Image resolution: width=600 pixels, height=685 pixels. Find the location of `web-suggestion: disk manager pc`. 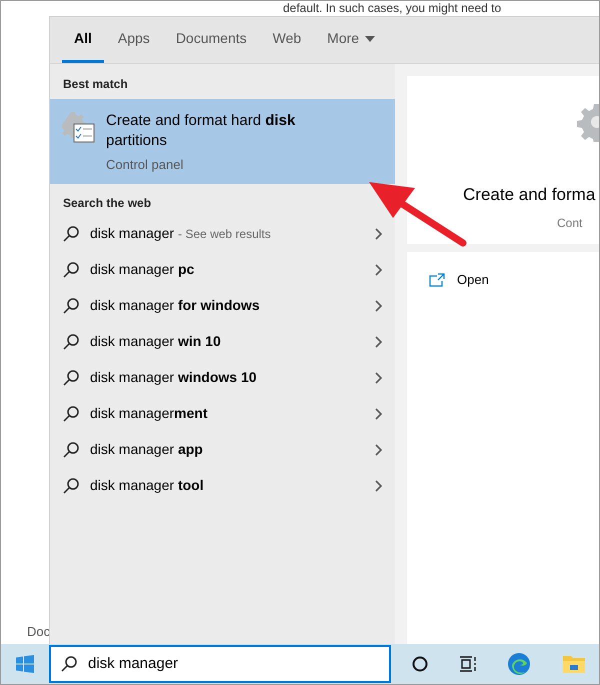

web-suggestion: disk manager pc is located at coordinates (222, 270).